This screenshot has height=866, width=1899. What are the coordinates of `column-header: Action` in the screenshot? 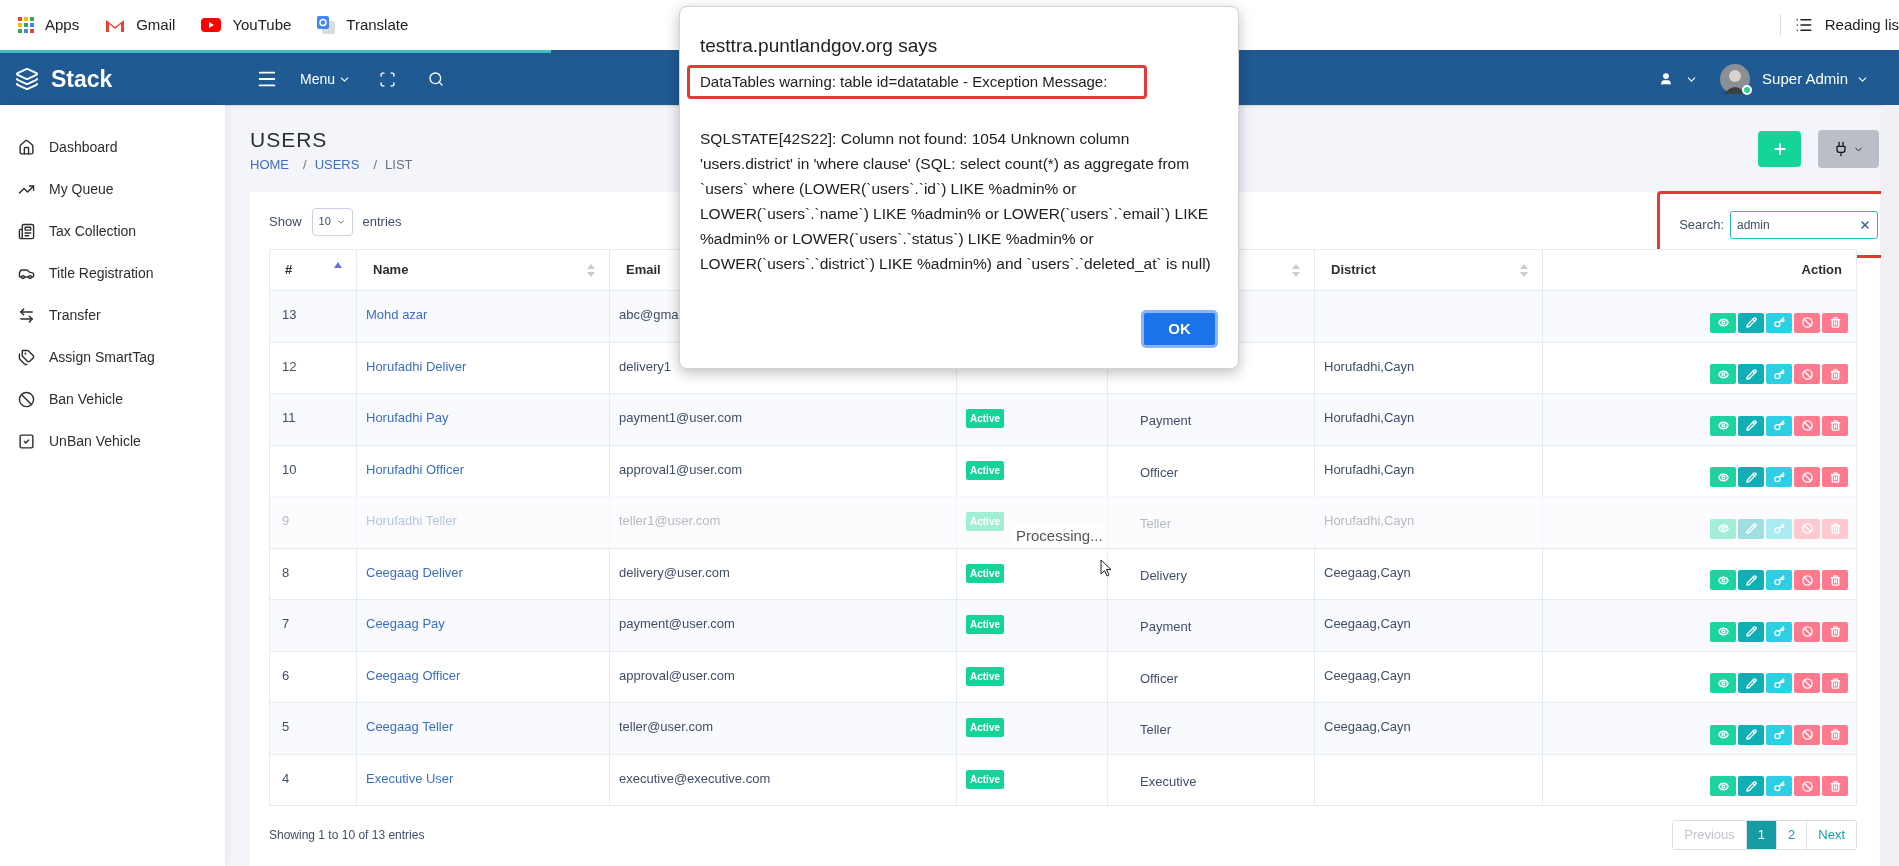 It's located at (1820, 270).